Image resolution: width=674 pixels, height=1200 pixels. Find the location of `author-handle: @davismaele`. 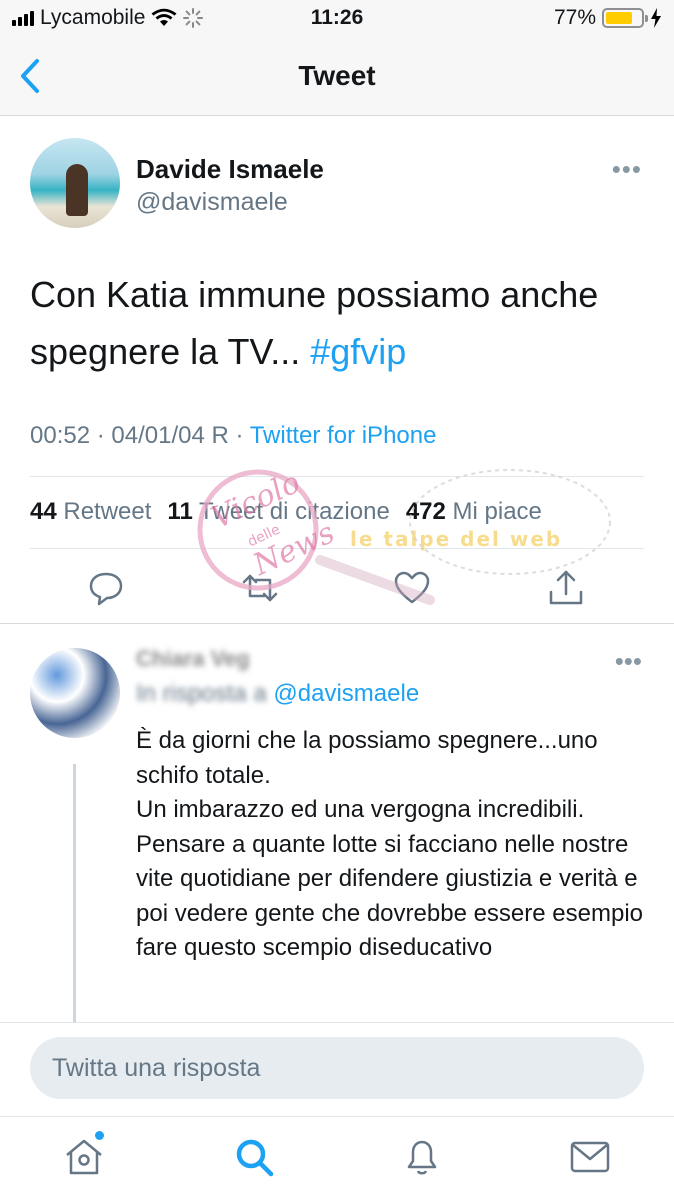

author-handle: @davismaele is located at coordinates (212, 202).